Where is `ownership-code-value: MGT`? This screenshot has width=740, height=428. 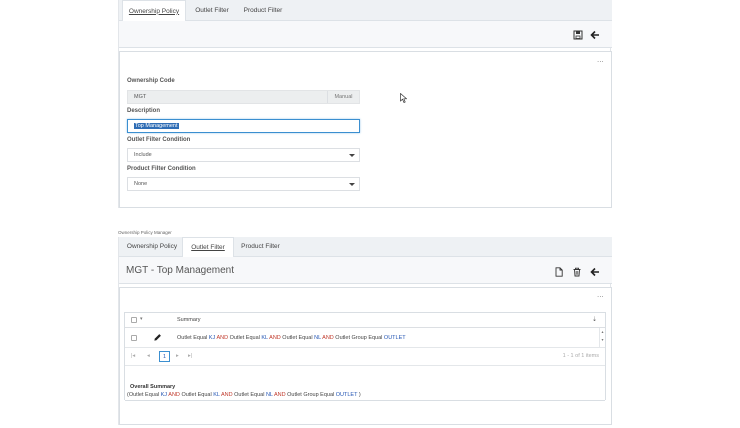
ownership-code-value: MGT is located at coordinates (140, 97).